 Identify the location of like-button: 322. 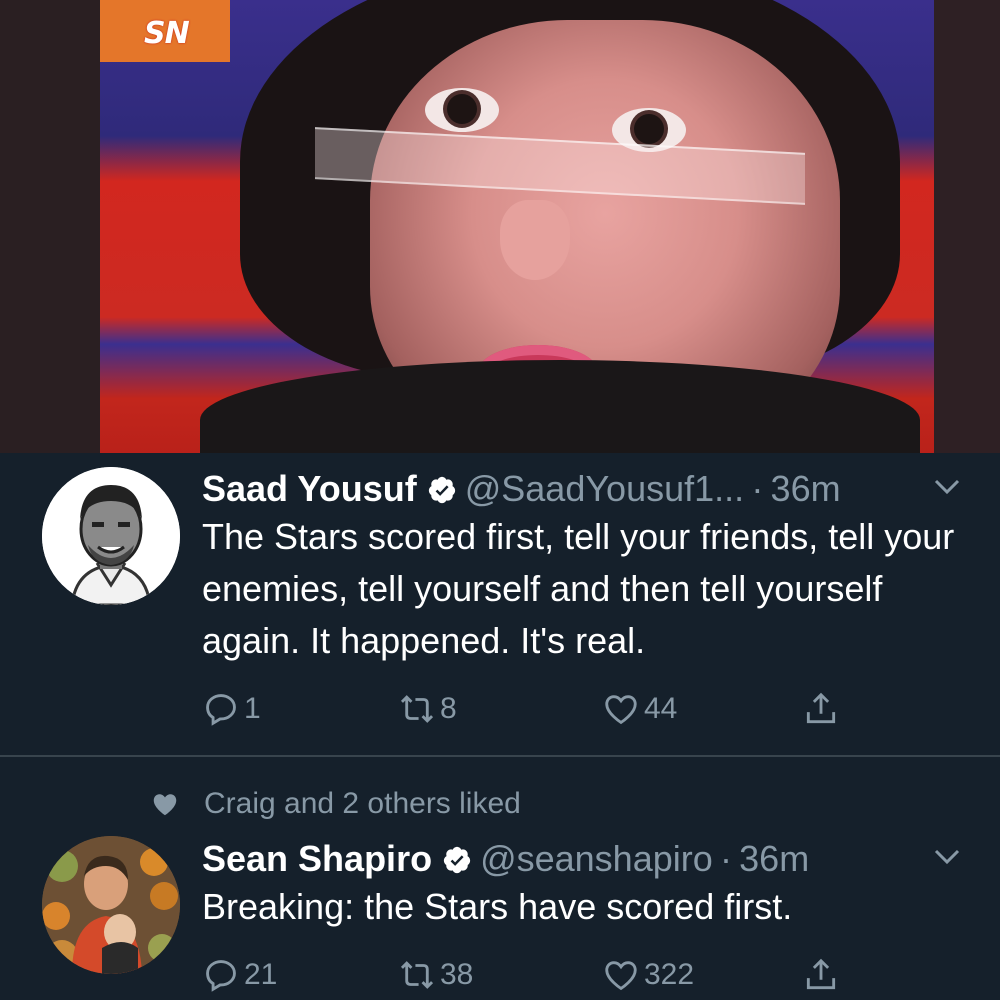
(648, 975).